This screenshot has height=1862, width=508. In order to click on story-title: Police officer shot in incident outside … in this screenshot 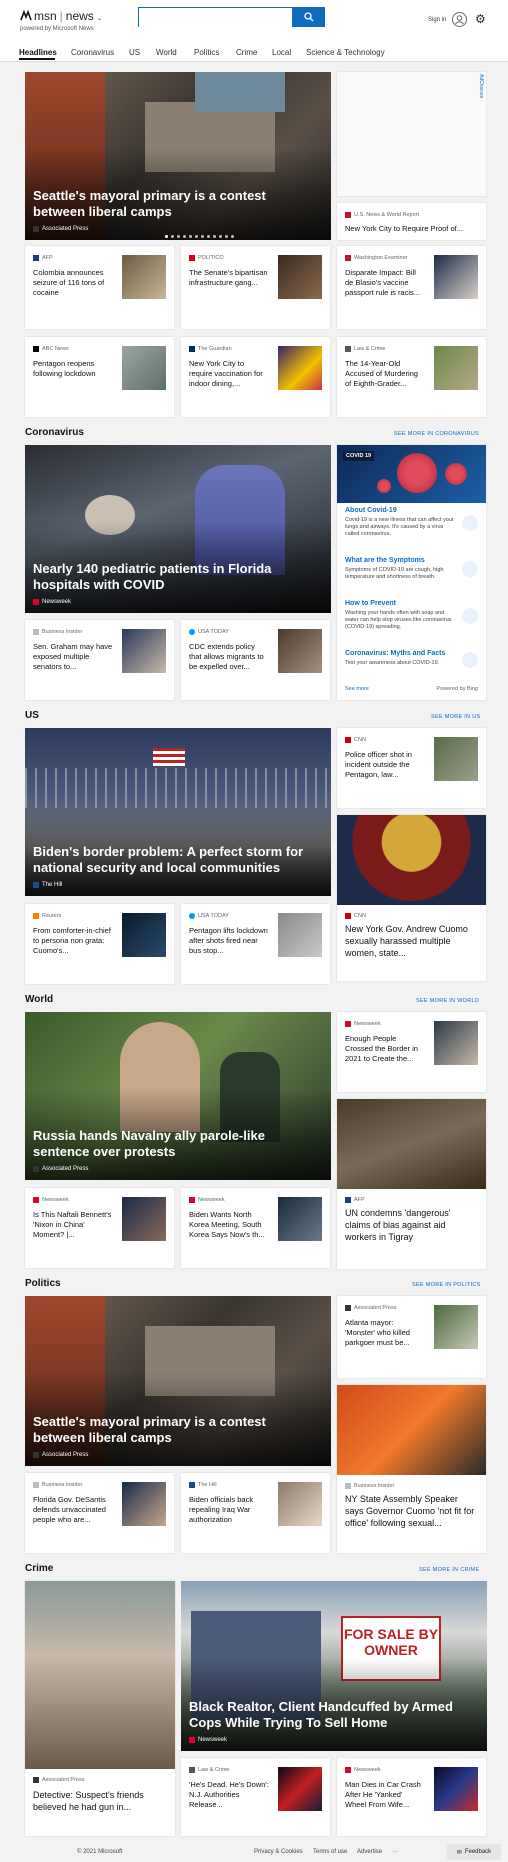, I will do `click(385, 765)`.